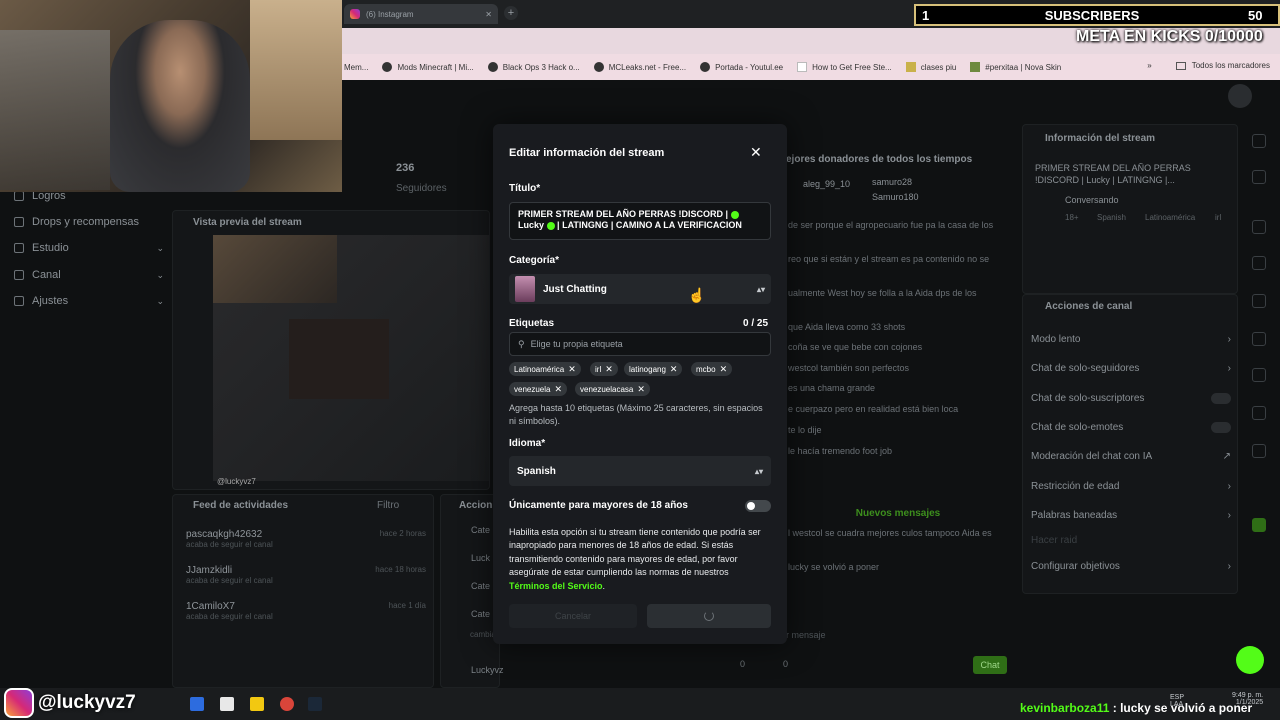 The image size is (1280, 720). What do you see at coordinates (640, 471) in the screenshot?
I see `language-select: Spanish ▴▾` at bounding box center [640, 471].